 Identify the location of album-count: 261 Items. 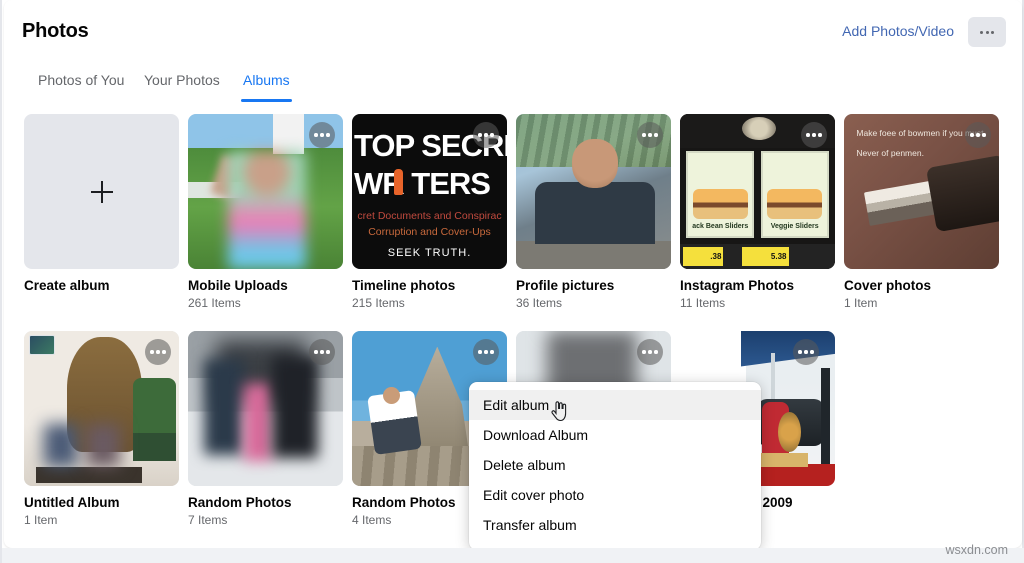
(214, 303).